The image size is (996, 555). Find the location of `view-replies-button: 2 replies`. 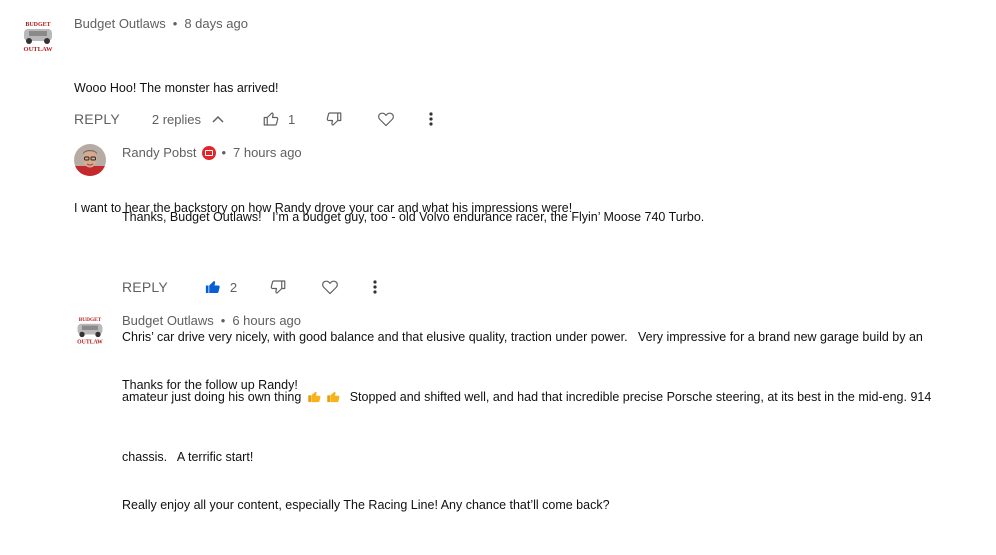

view-replies-button: 2 replies is located at coordinates (188, 119).